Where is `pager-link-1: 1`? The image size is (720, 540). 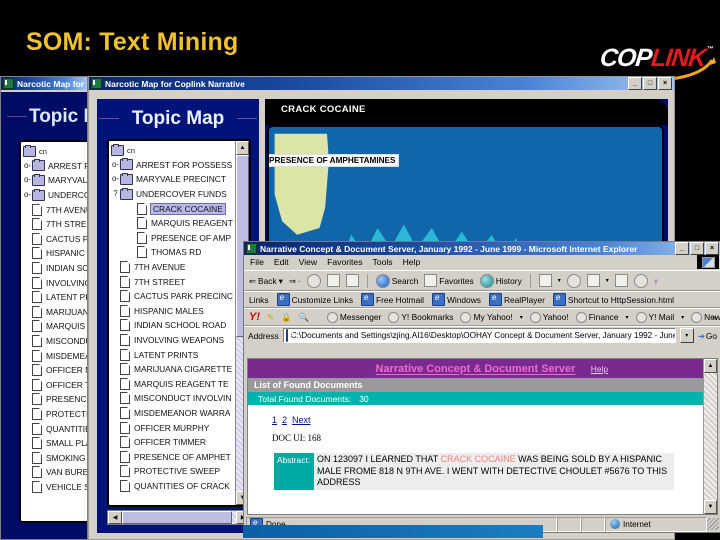
pager-link-1: 1 is located at coordinates (274, 420).